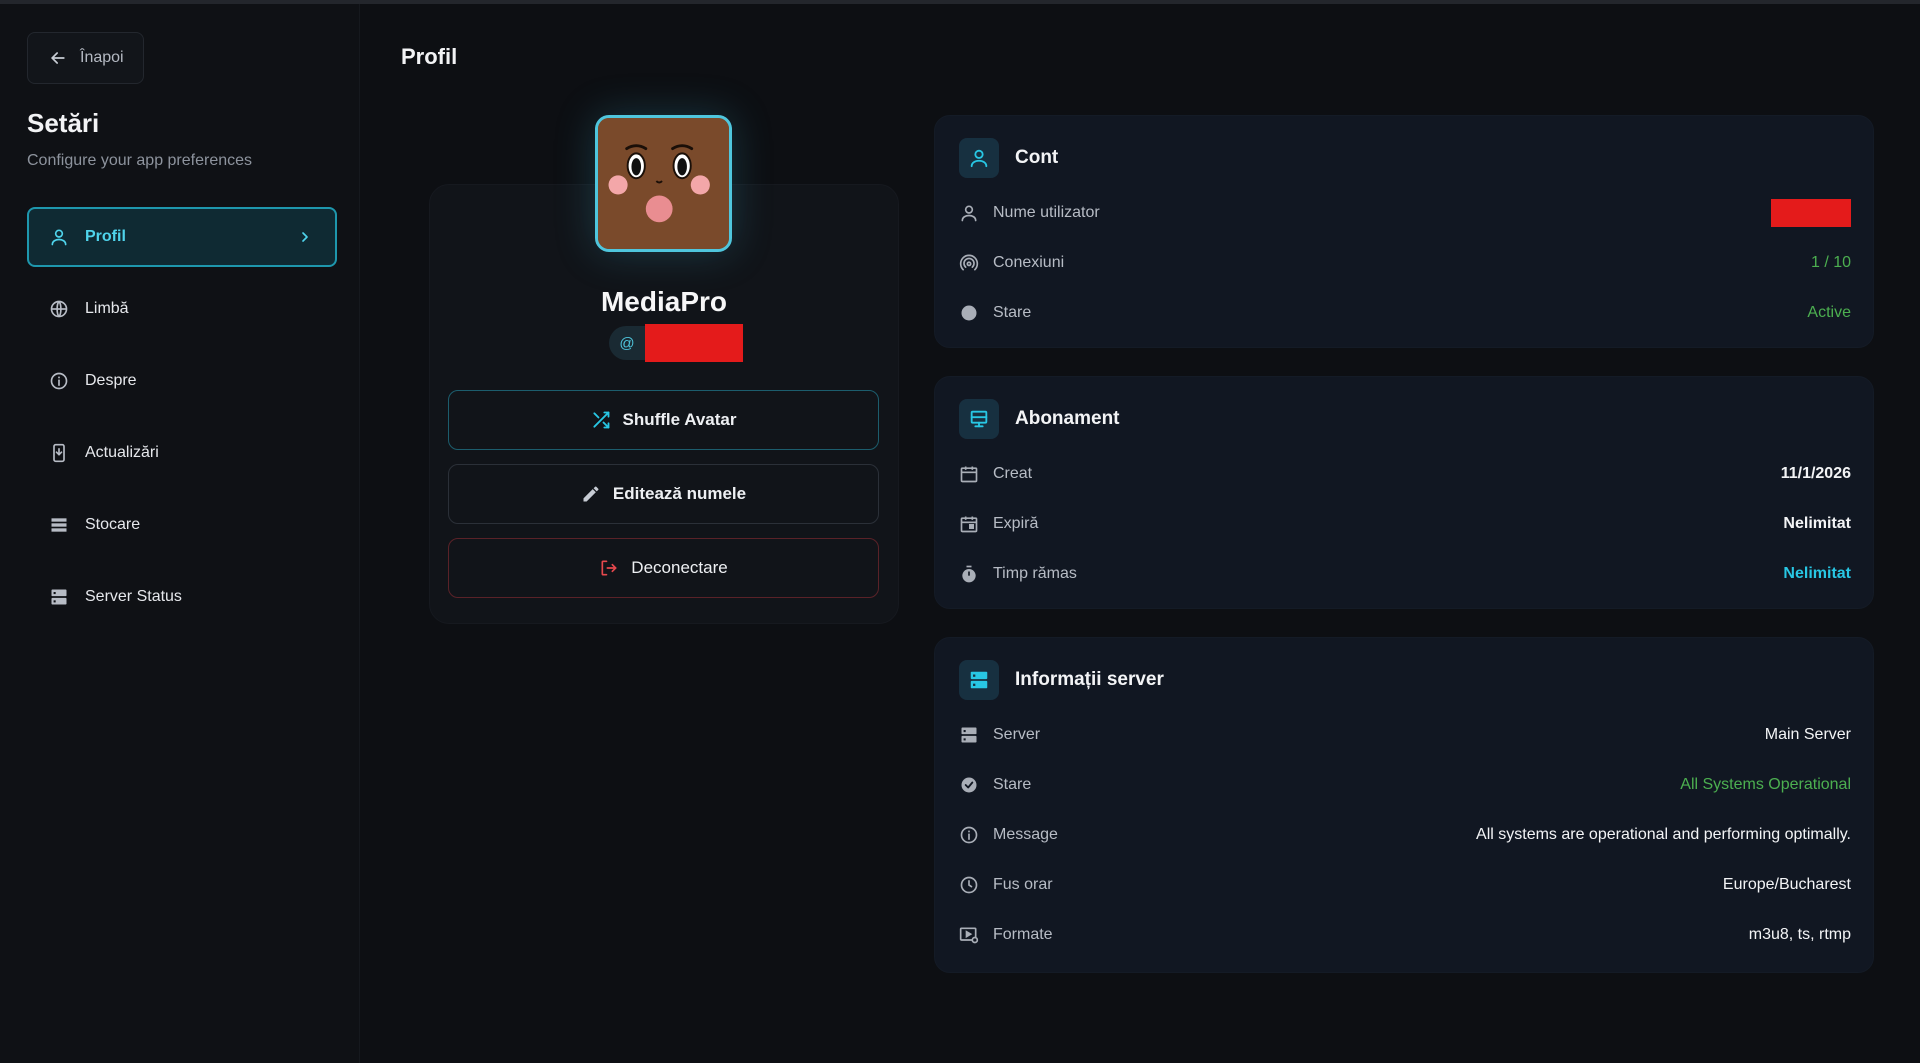 This screenshot has height=1063, width=1920. I want to click on sidebar-item-label: Actualizări, so click(122, 452).